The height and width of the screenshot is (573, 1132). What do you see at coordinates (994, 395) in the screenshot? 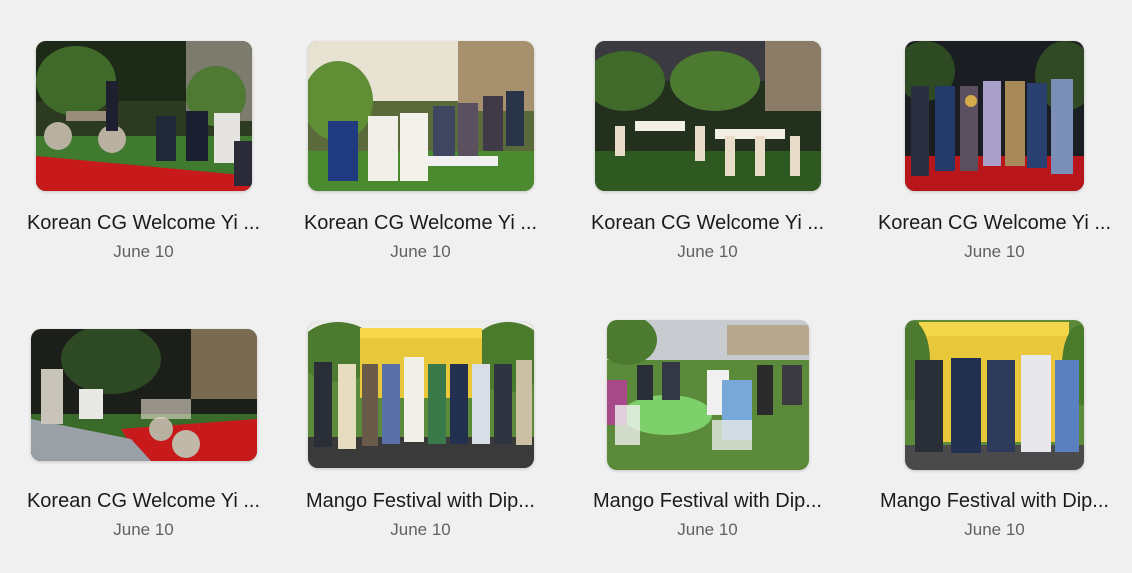
I see `banner-line-photo` at bounding box center [994, 395].